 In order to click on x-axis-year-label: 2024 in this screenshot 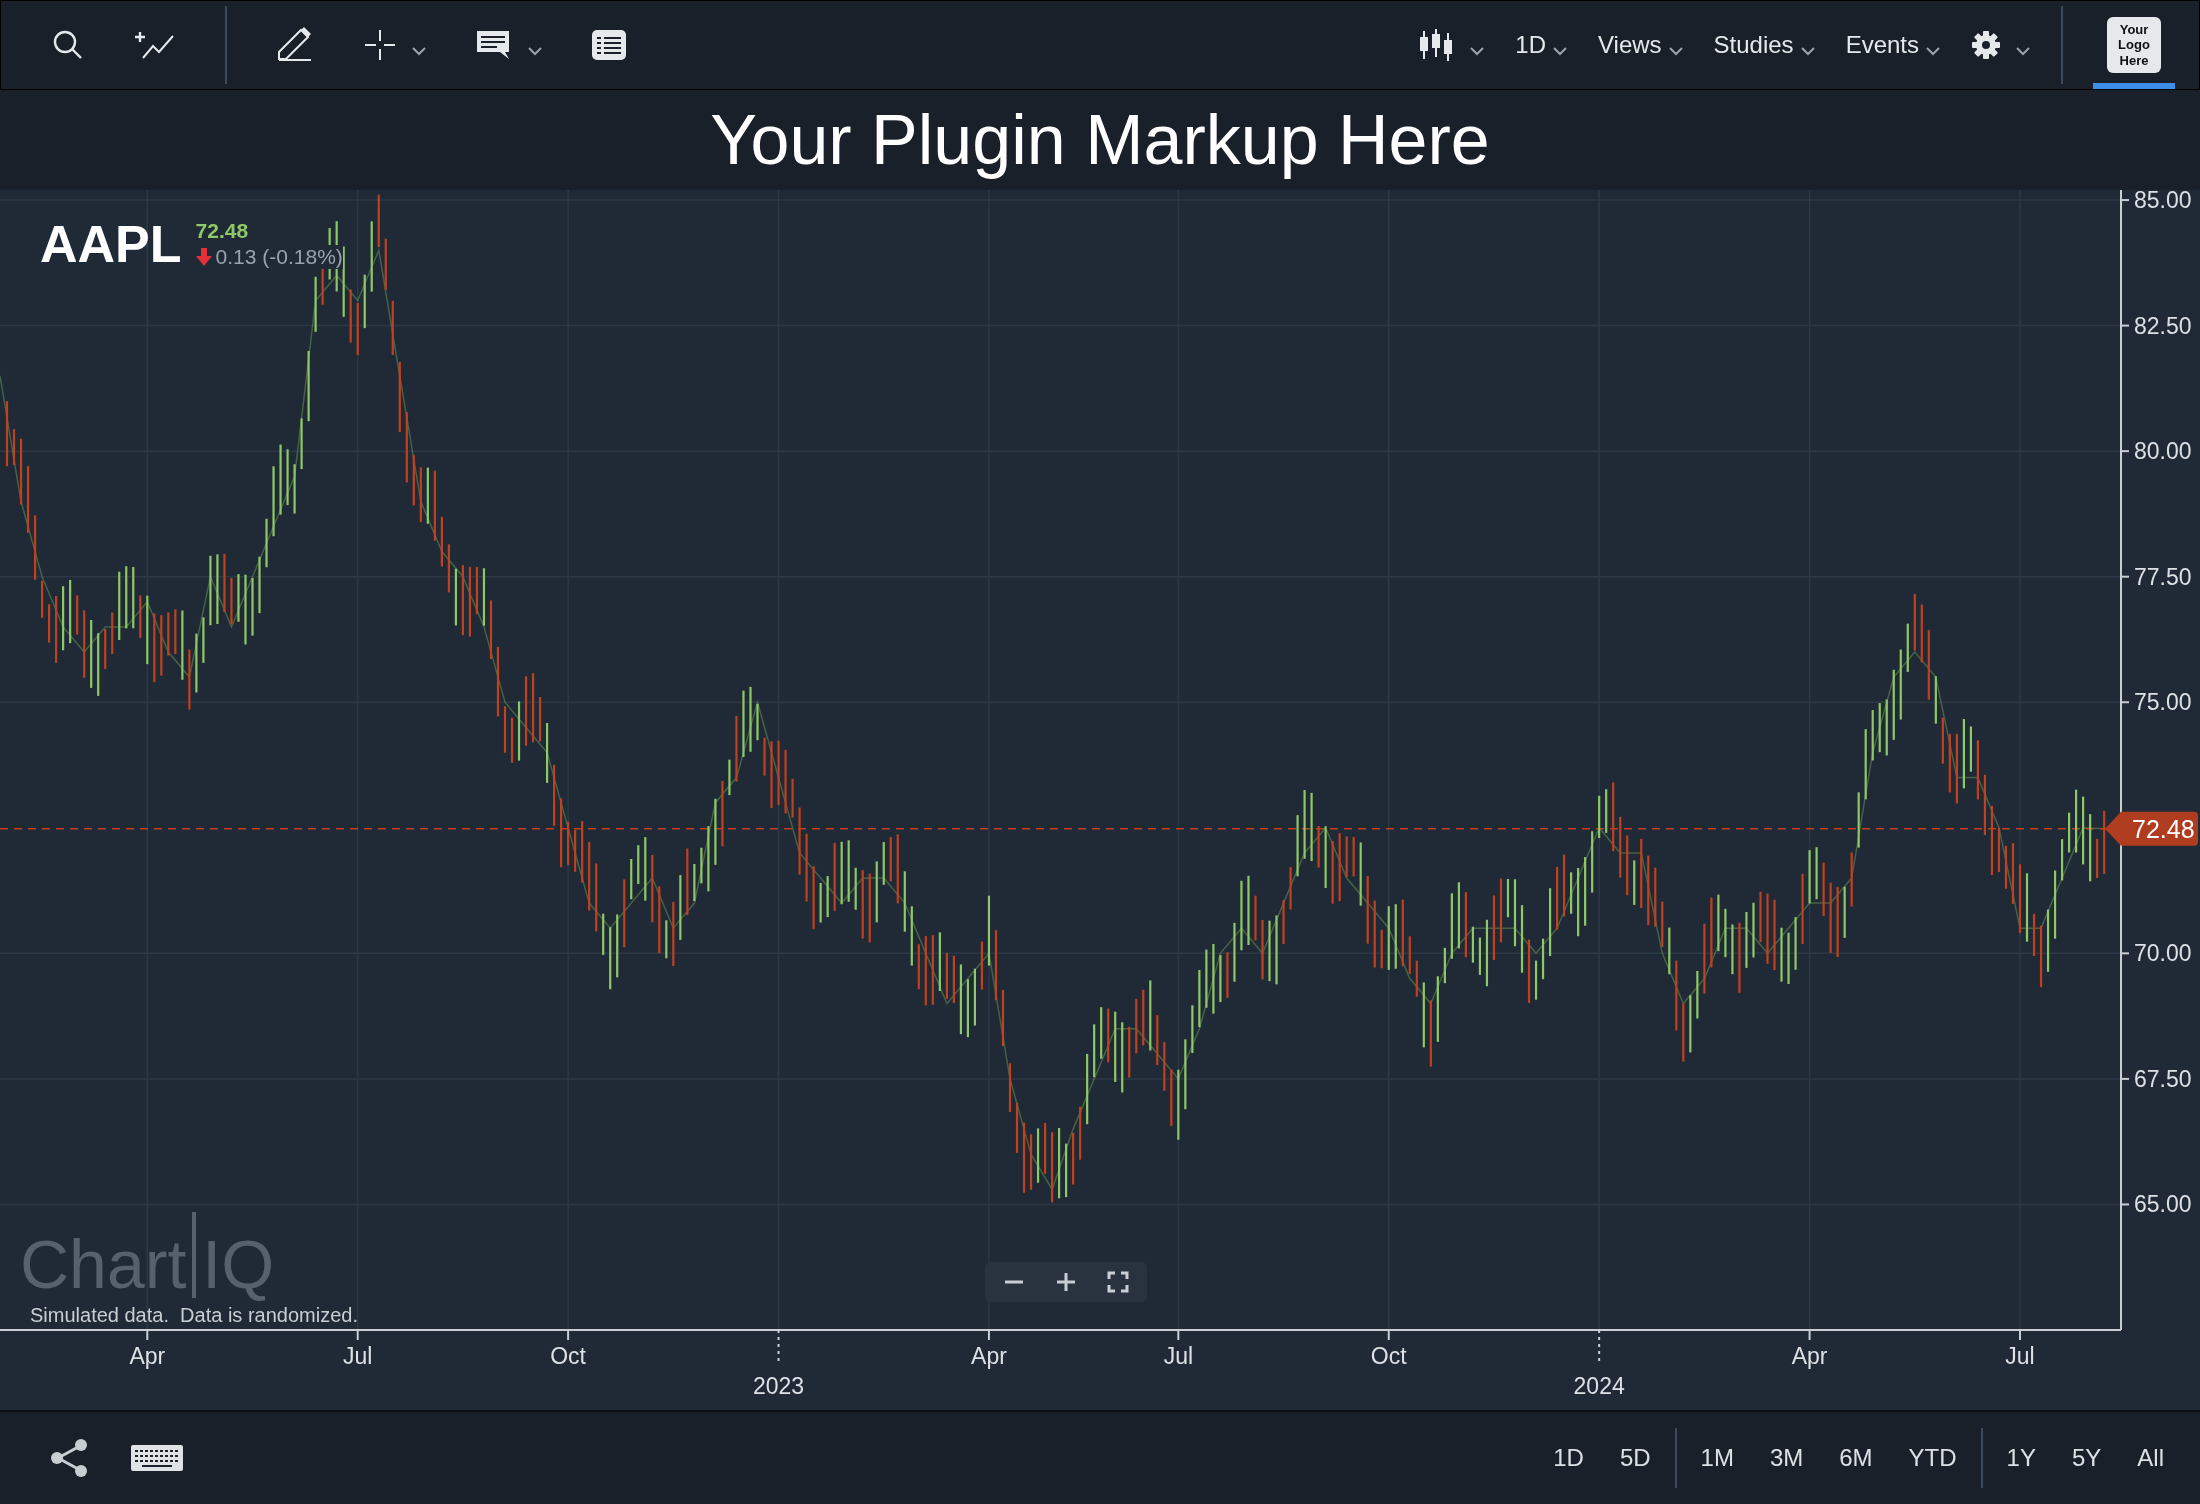, I will do `click(1599, 1386)`.